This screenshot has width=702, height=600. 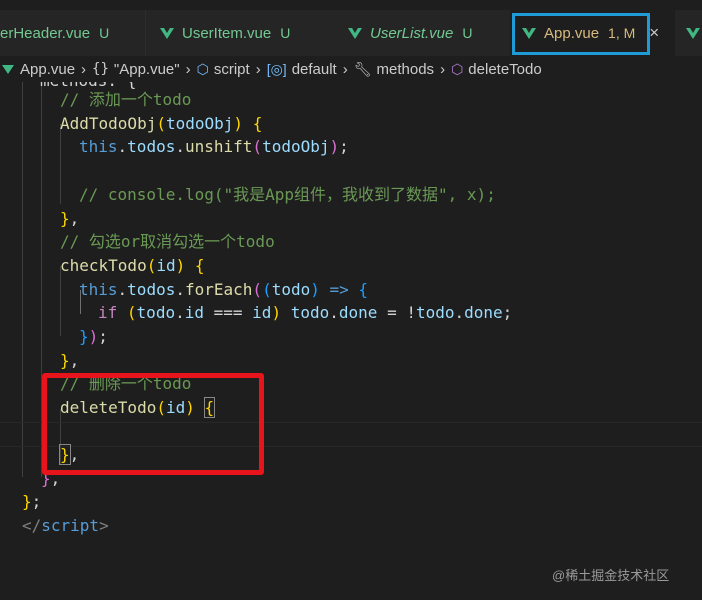 What do you see at coordinates (48, 69) in the screenshot?
I see `breadcrumb-file-label: App.vue` at bounding box center [48, 69].